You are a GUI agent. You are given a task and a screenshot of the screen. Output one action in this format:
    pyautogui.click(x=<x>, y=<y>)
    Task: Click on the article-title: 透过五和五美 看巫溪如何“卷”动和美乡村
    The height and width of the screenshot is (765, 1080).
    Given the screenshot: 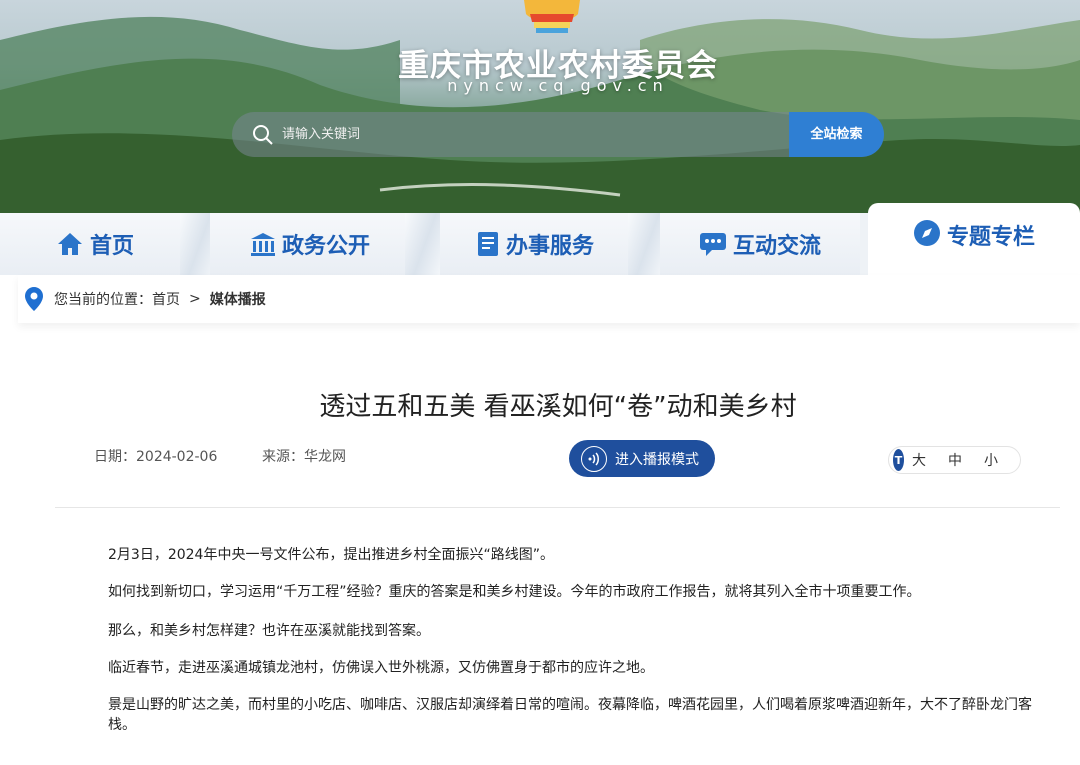 What is the action you would take?
    pyautogui.click(x=558, y=407)
    